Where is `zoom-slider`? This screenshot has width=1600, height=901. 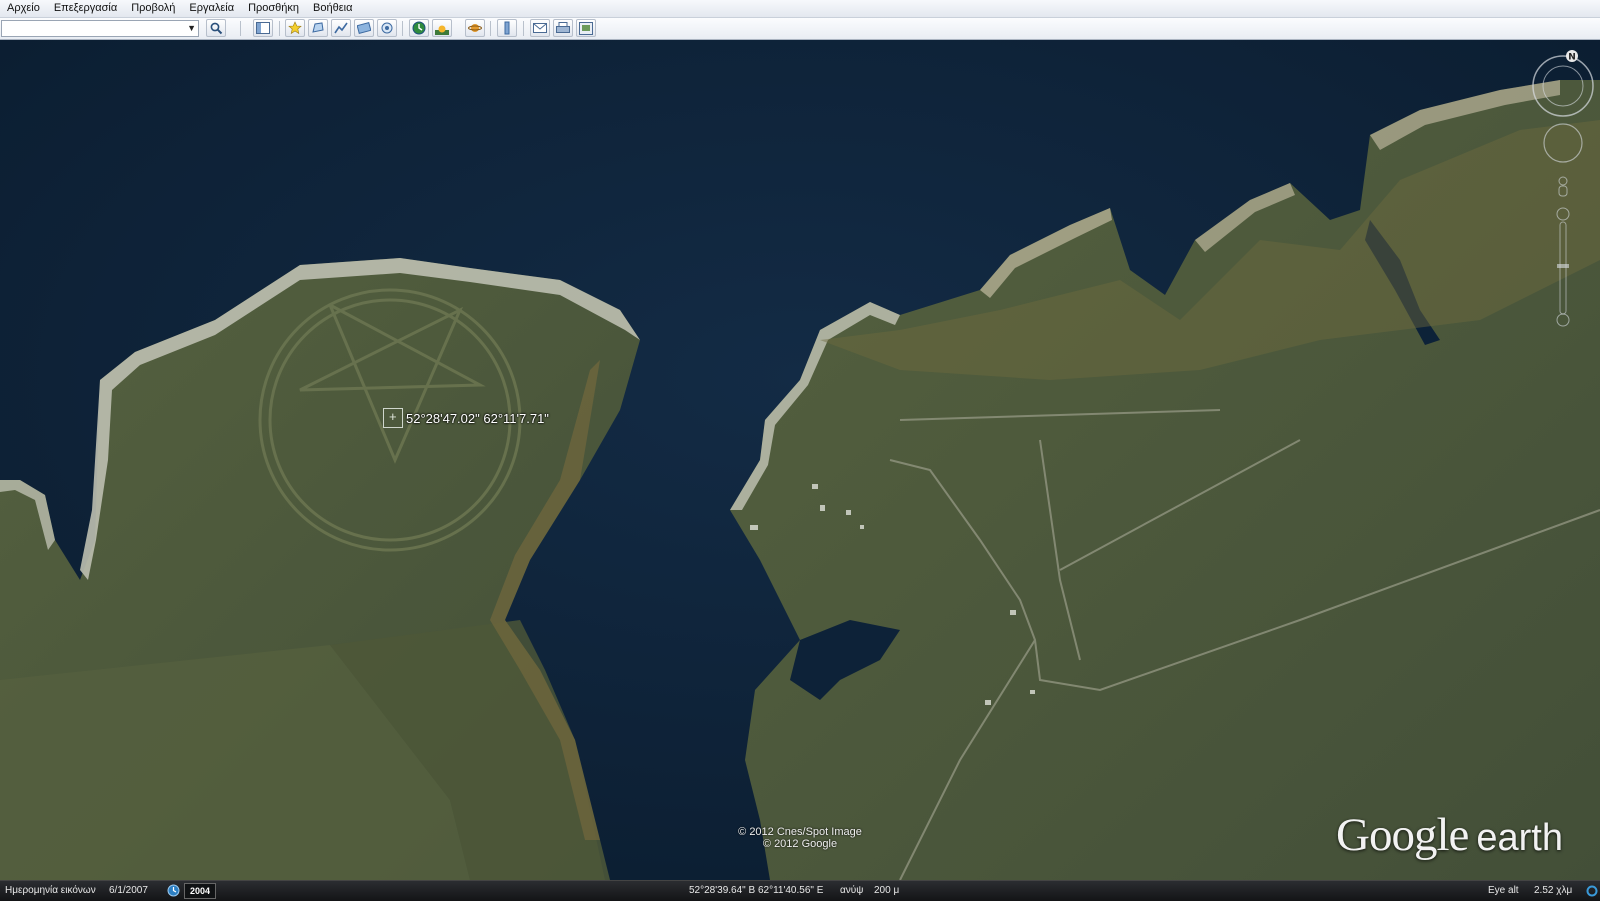
zoom-slider is located at coordinates (1563, 267).